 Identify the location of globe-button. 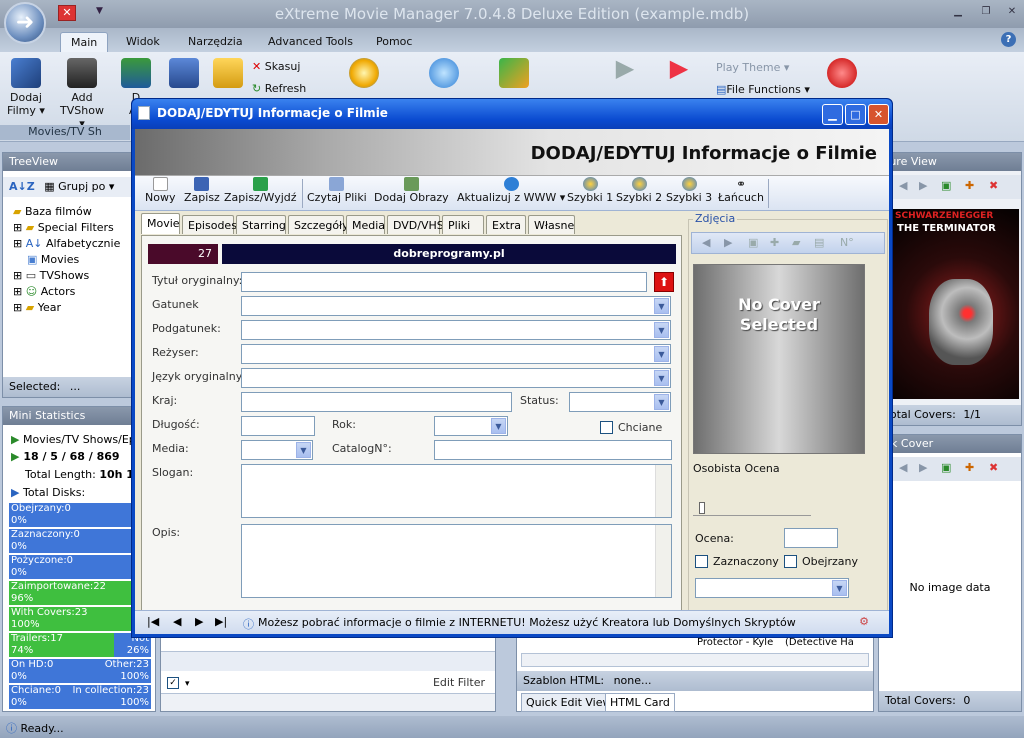
(444, 74).